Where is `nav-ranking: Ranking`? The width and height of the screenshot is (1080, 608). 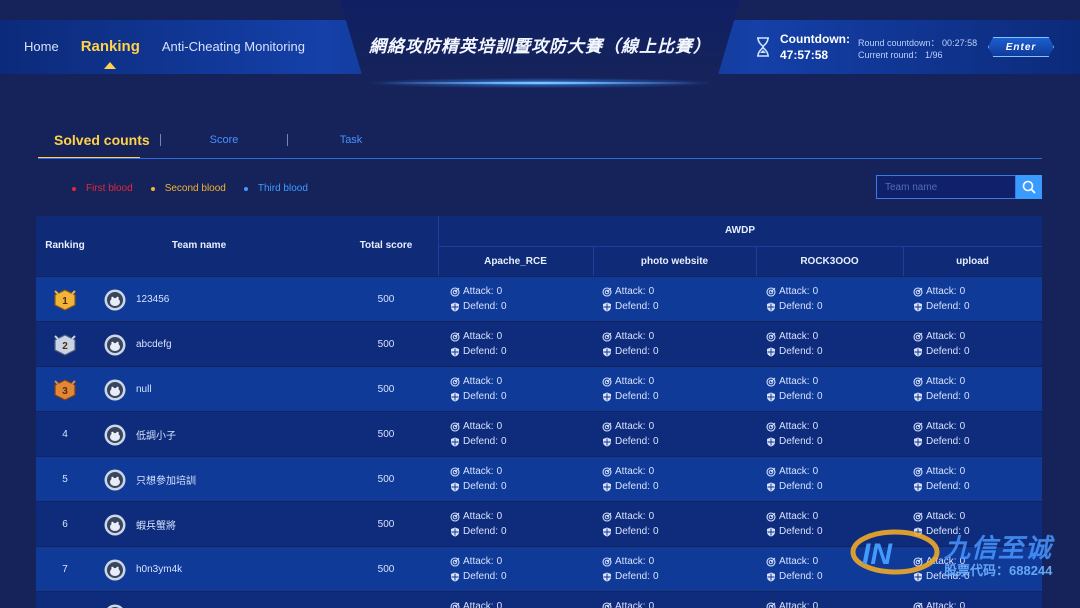 nav-ranking: Ranking is located at coordinates (110, 53).